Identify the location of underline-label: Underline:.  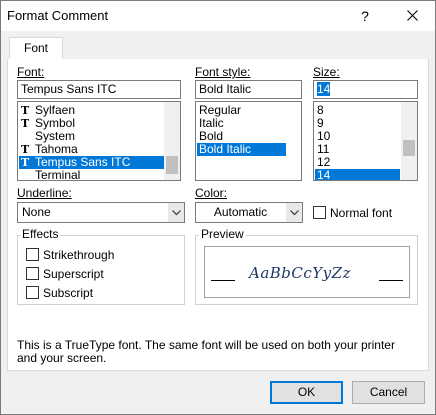
(44, 193).